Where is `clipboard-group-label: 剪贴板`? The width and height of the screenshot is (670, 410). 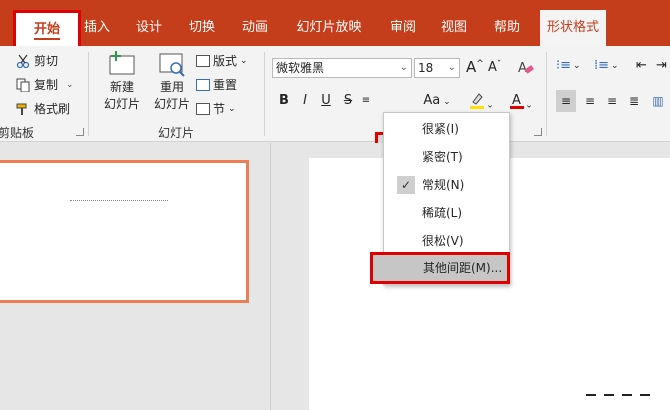 clipboard-group-label: 剪贴板 is located at coordinates (17, 133).